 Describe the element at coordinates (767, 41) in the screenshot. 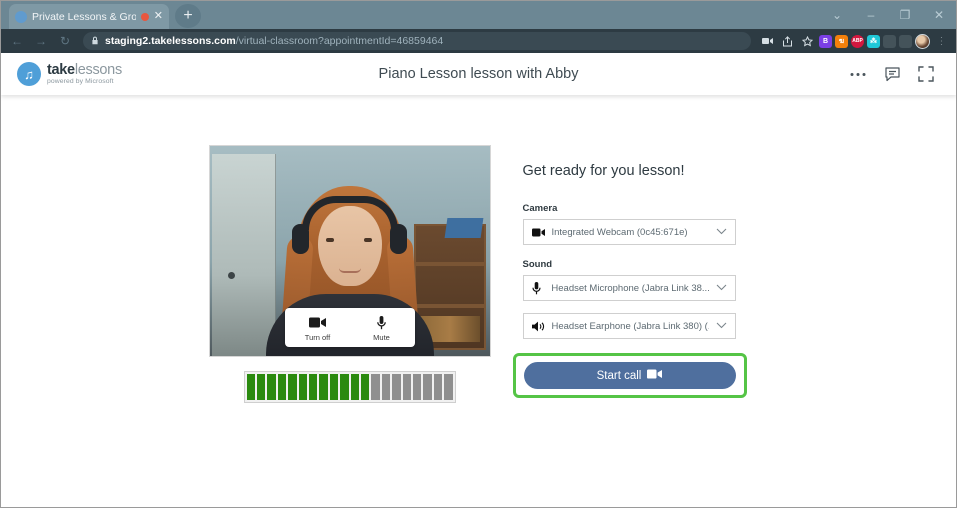

I see `media-cast-icon` at that location.